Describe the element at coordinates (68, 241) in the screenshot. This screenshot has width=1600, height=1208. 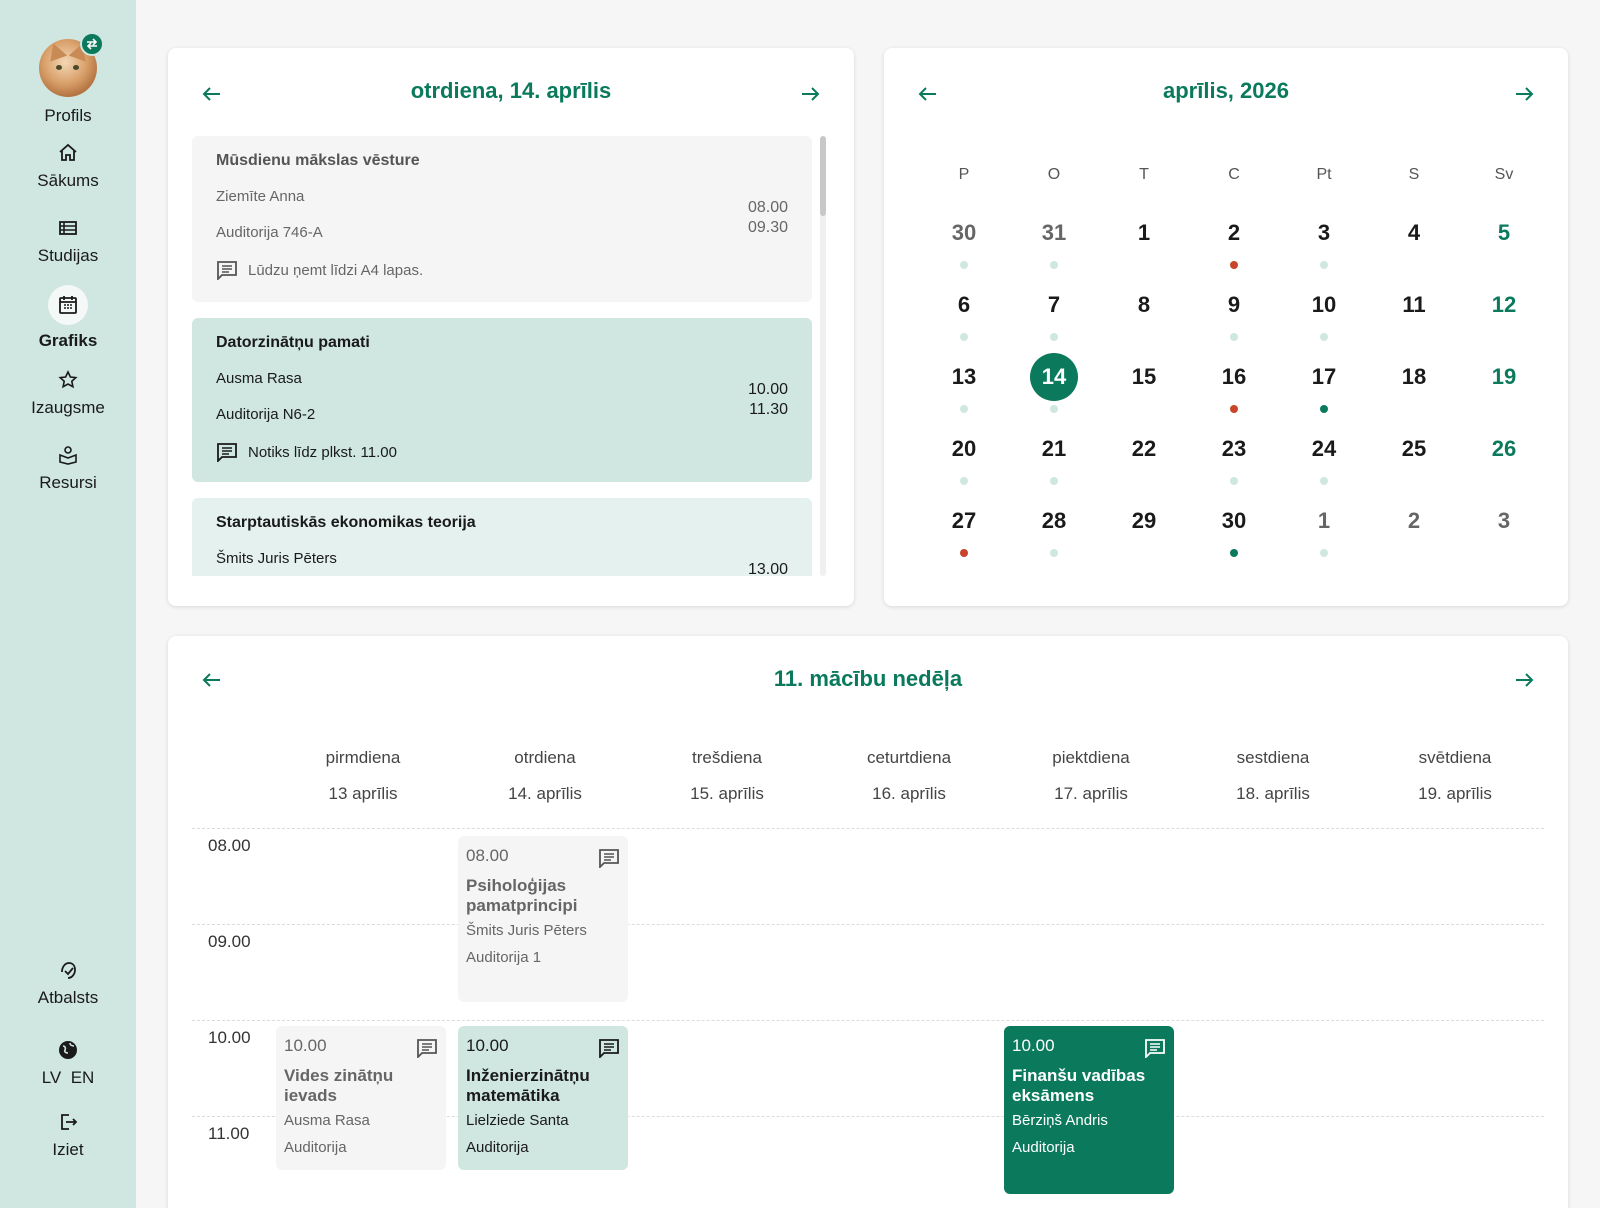
I see `sidebar-item-studies: Studijas` at that location.